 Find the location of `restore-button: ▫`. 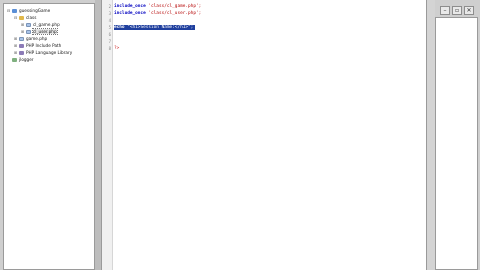

restore-button: ▫ is located at coordinates (457, 10).